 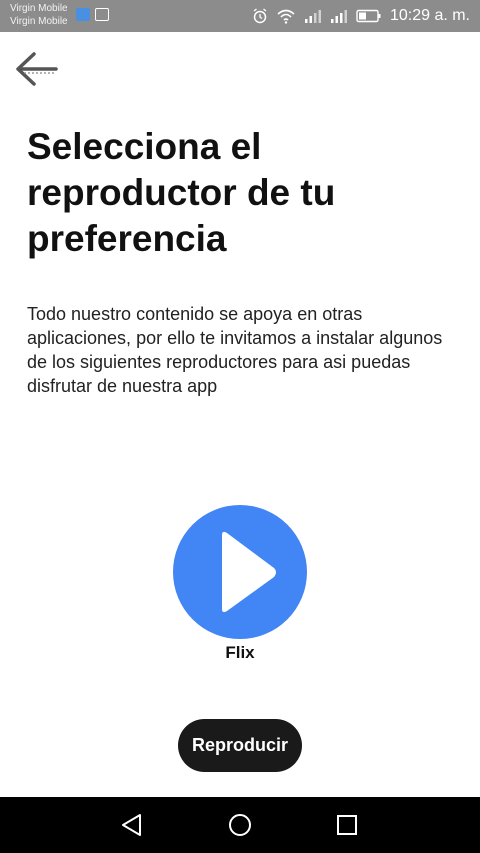 I want to click on status-bar: Virgin Mobile Virgin Mobile 10:29 a. m., so click(x=240, y=16).